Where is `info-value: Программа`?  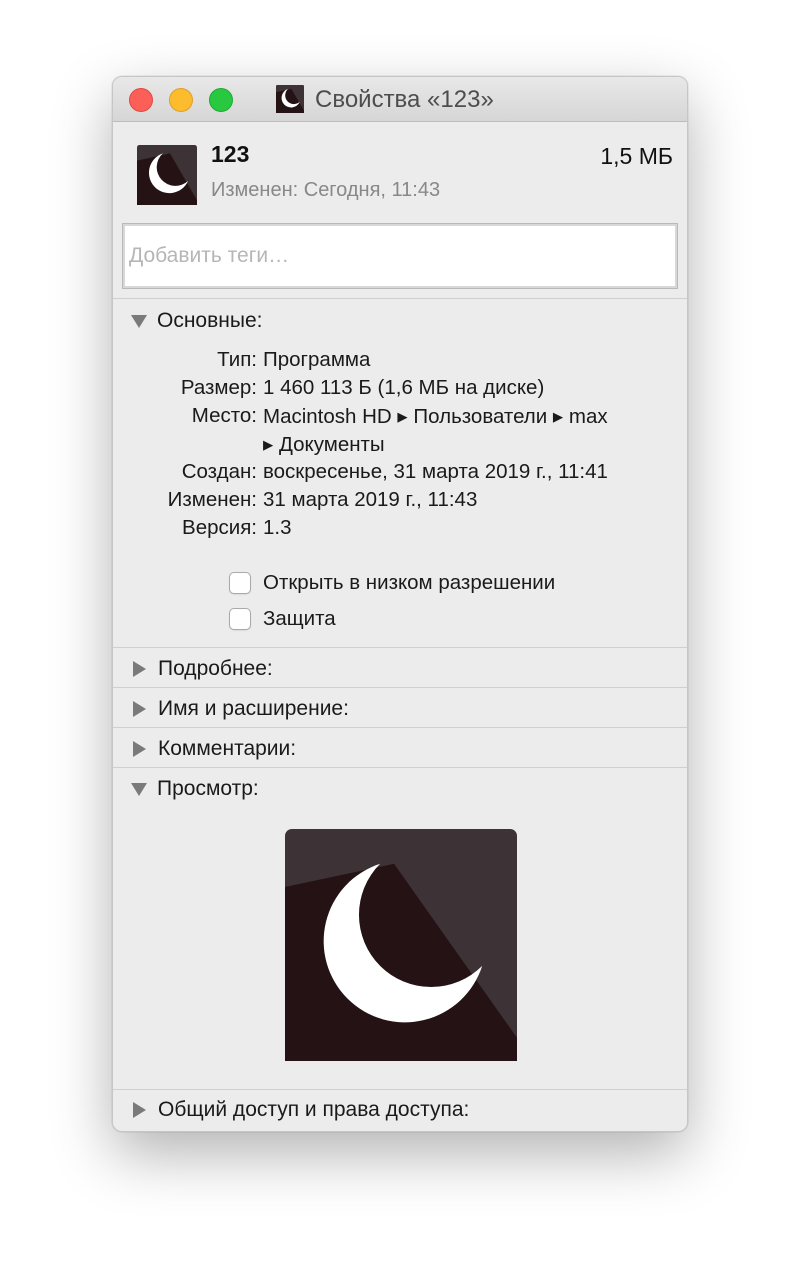 info-value: Программа is located at coordinates (317, 359).